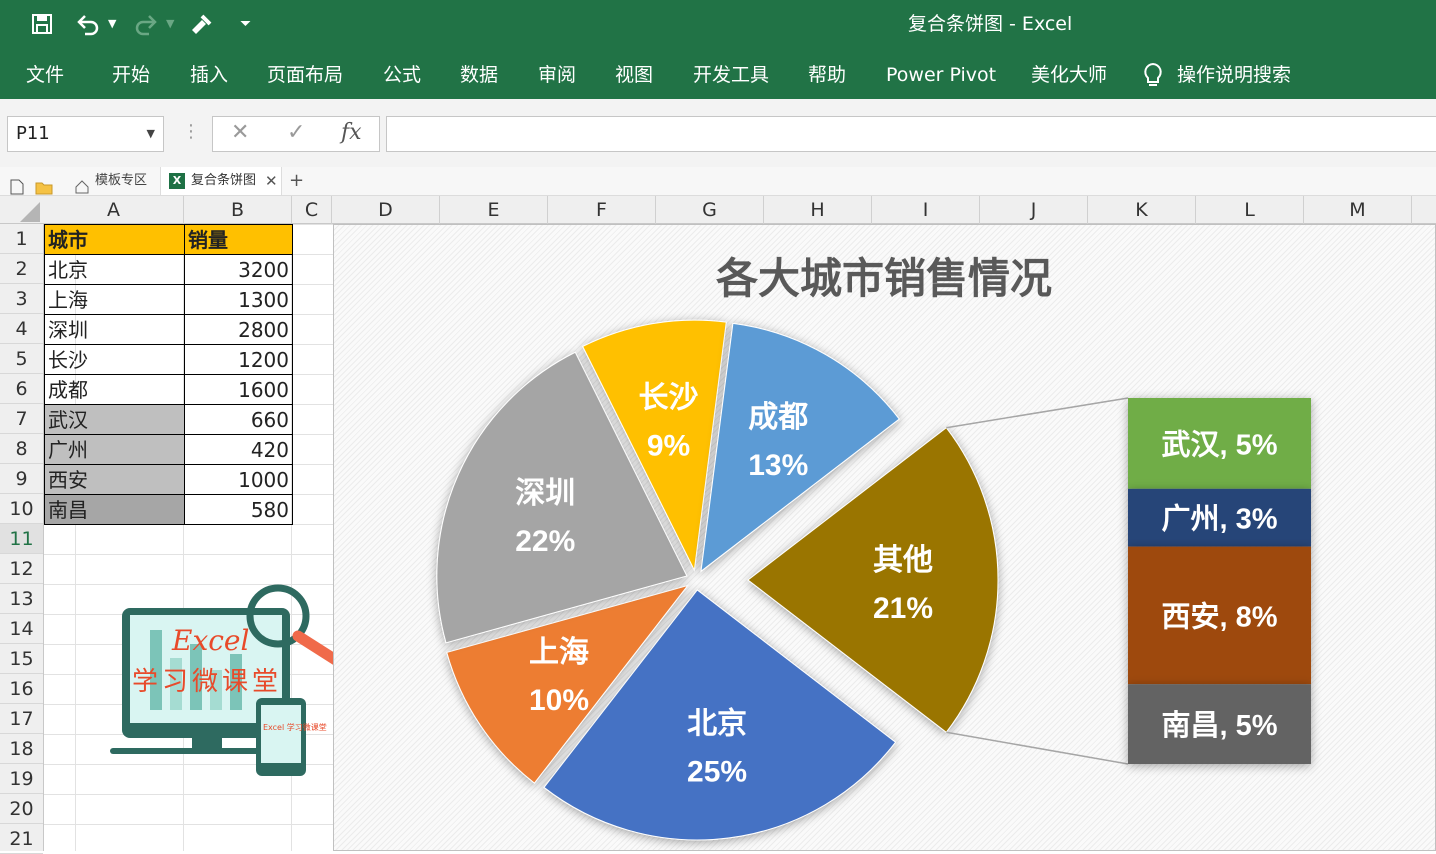  I want to click on row-header: 21, so click(21, 839).